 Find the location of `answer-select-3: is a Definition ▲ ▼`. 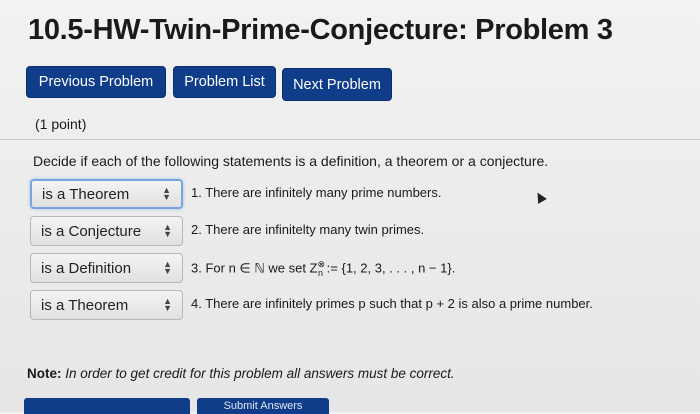

answer-select-3: is a Definition ▲ ▼ is located at coordinates (106, 268).